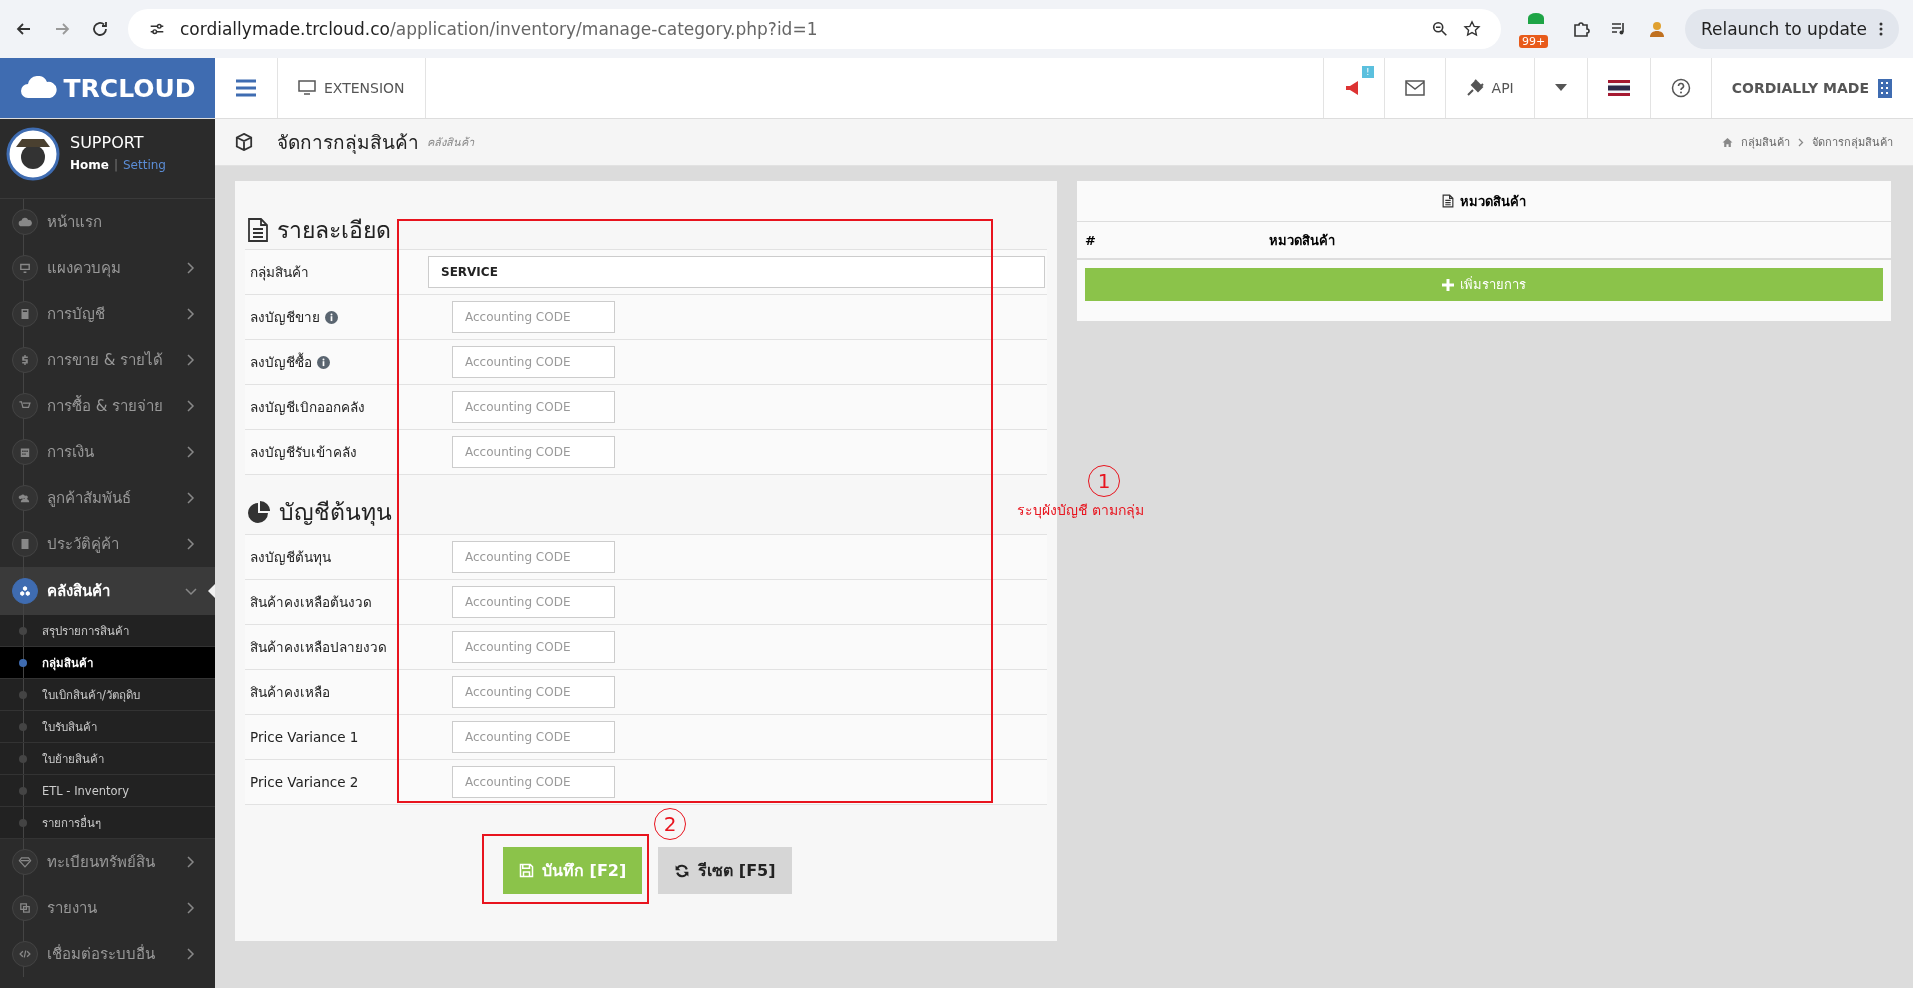 This screenshot has width=1913, height=988. I want to click on logo-text: TRCLOUD, so click(129, 88).